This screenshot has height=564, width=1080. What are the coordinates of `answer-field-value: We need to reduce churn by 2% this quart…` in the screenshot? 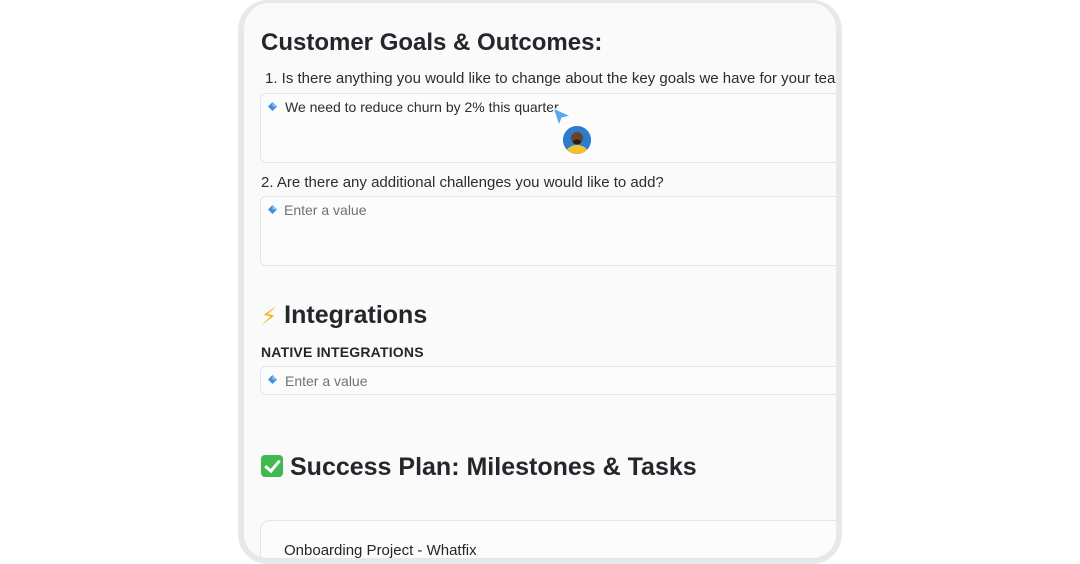 It's located at (422, 107).